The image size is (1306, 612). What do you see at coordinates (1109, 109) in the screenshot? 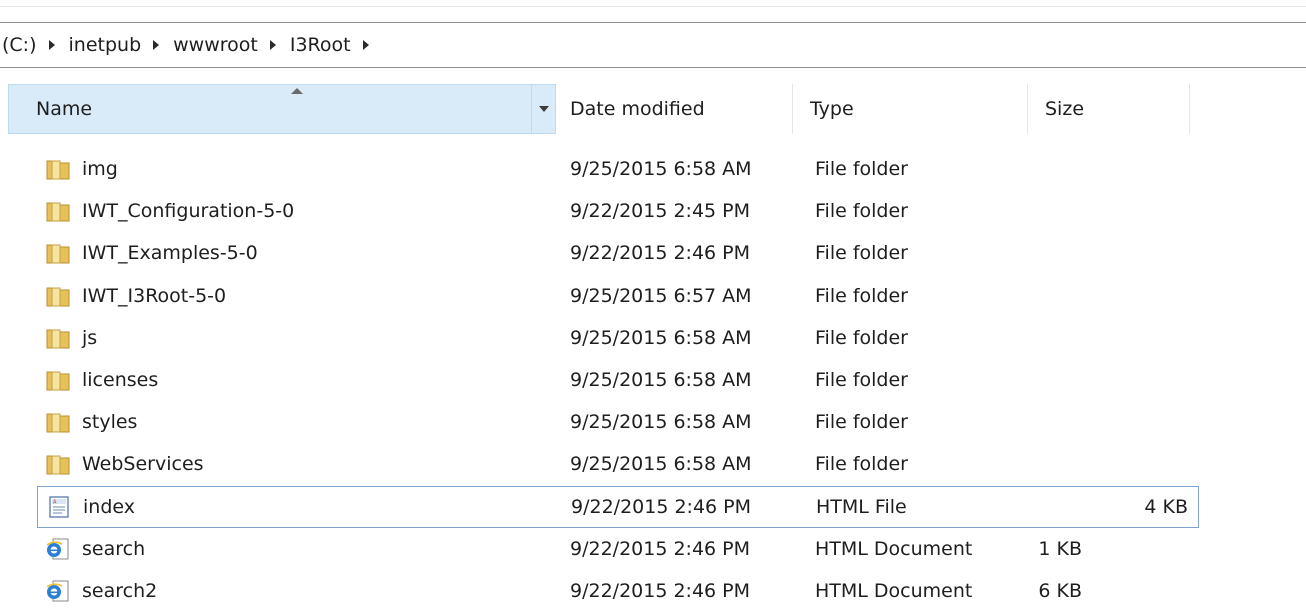
I see `column-header-size: Size` at bounding box center [1109, 109].